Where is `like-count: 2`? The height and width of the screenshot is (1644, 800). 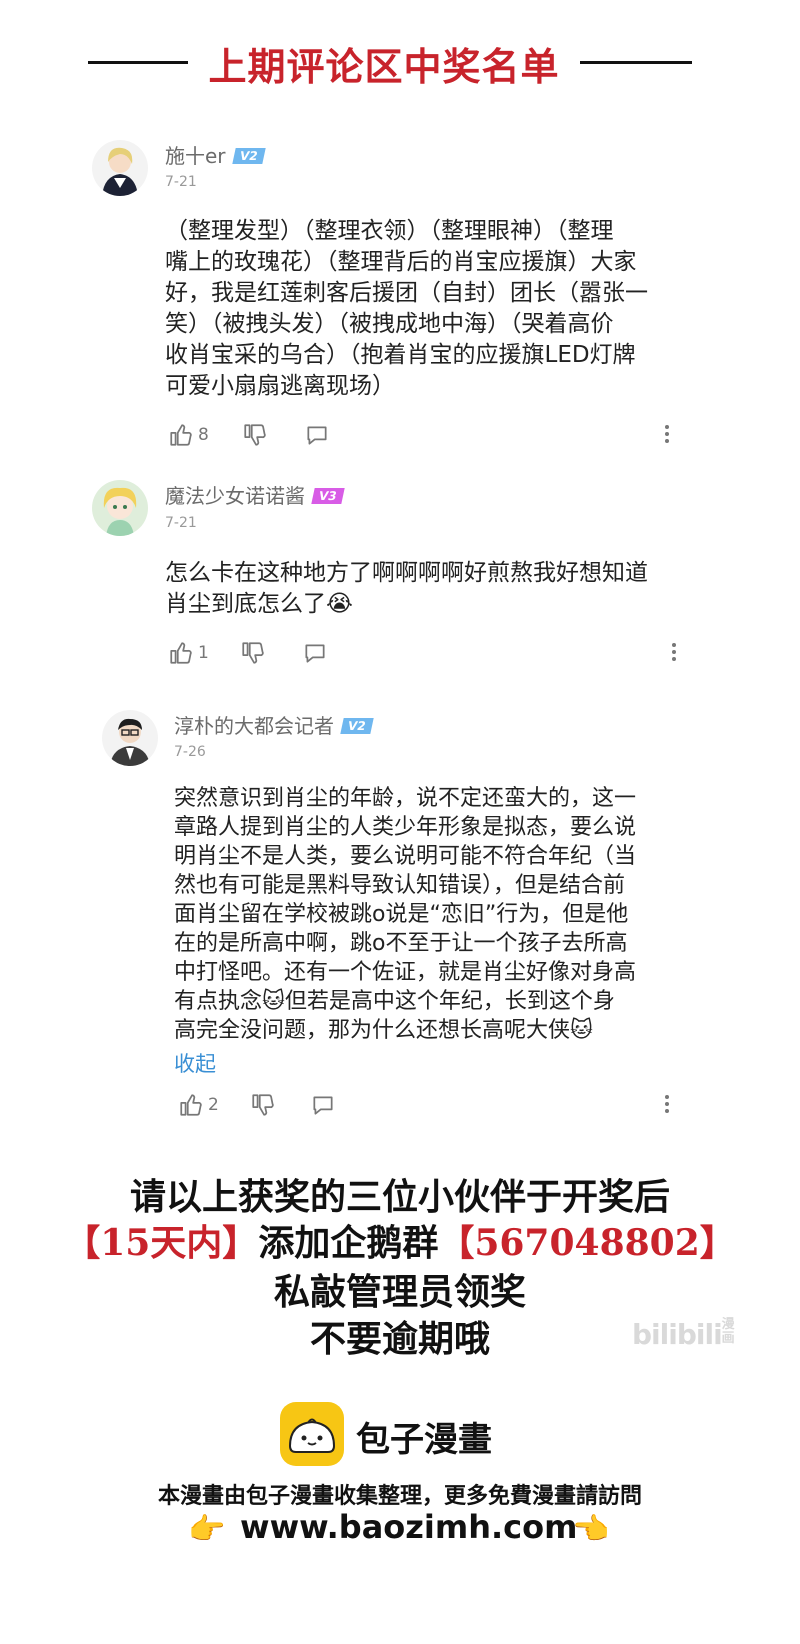 like-count: 2 is located at coordinates (213, 1105).